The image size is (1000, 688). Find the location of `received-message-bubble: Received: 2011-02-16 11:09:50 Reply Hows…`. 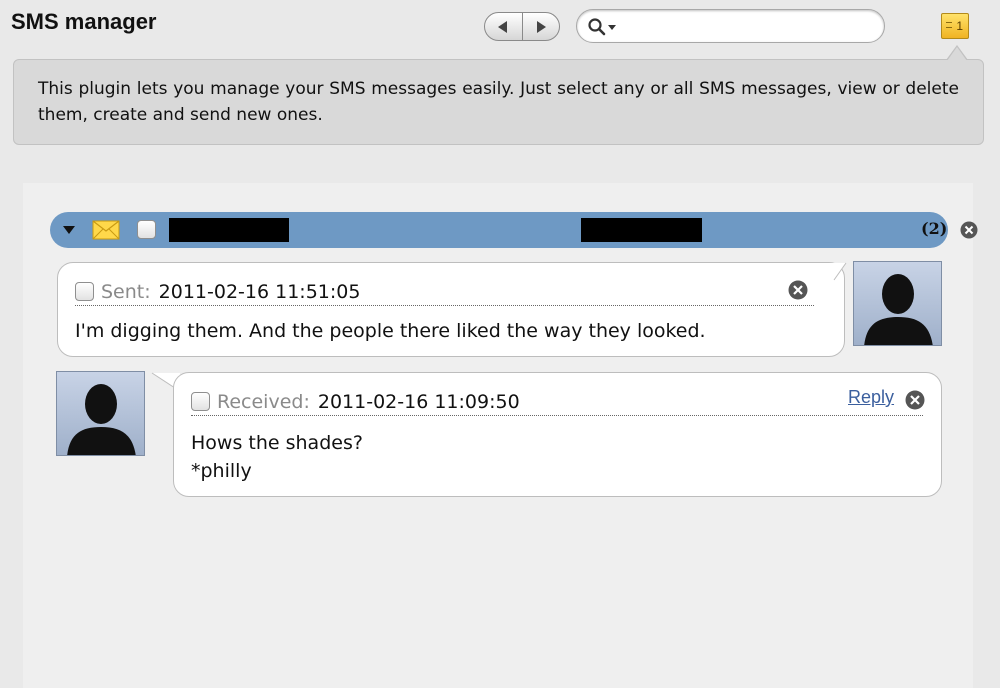

received-message-bubble: Received: 2011-02-16 11:09:50 Reply Hows… is located at coordinates (557, 434).